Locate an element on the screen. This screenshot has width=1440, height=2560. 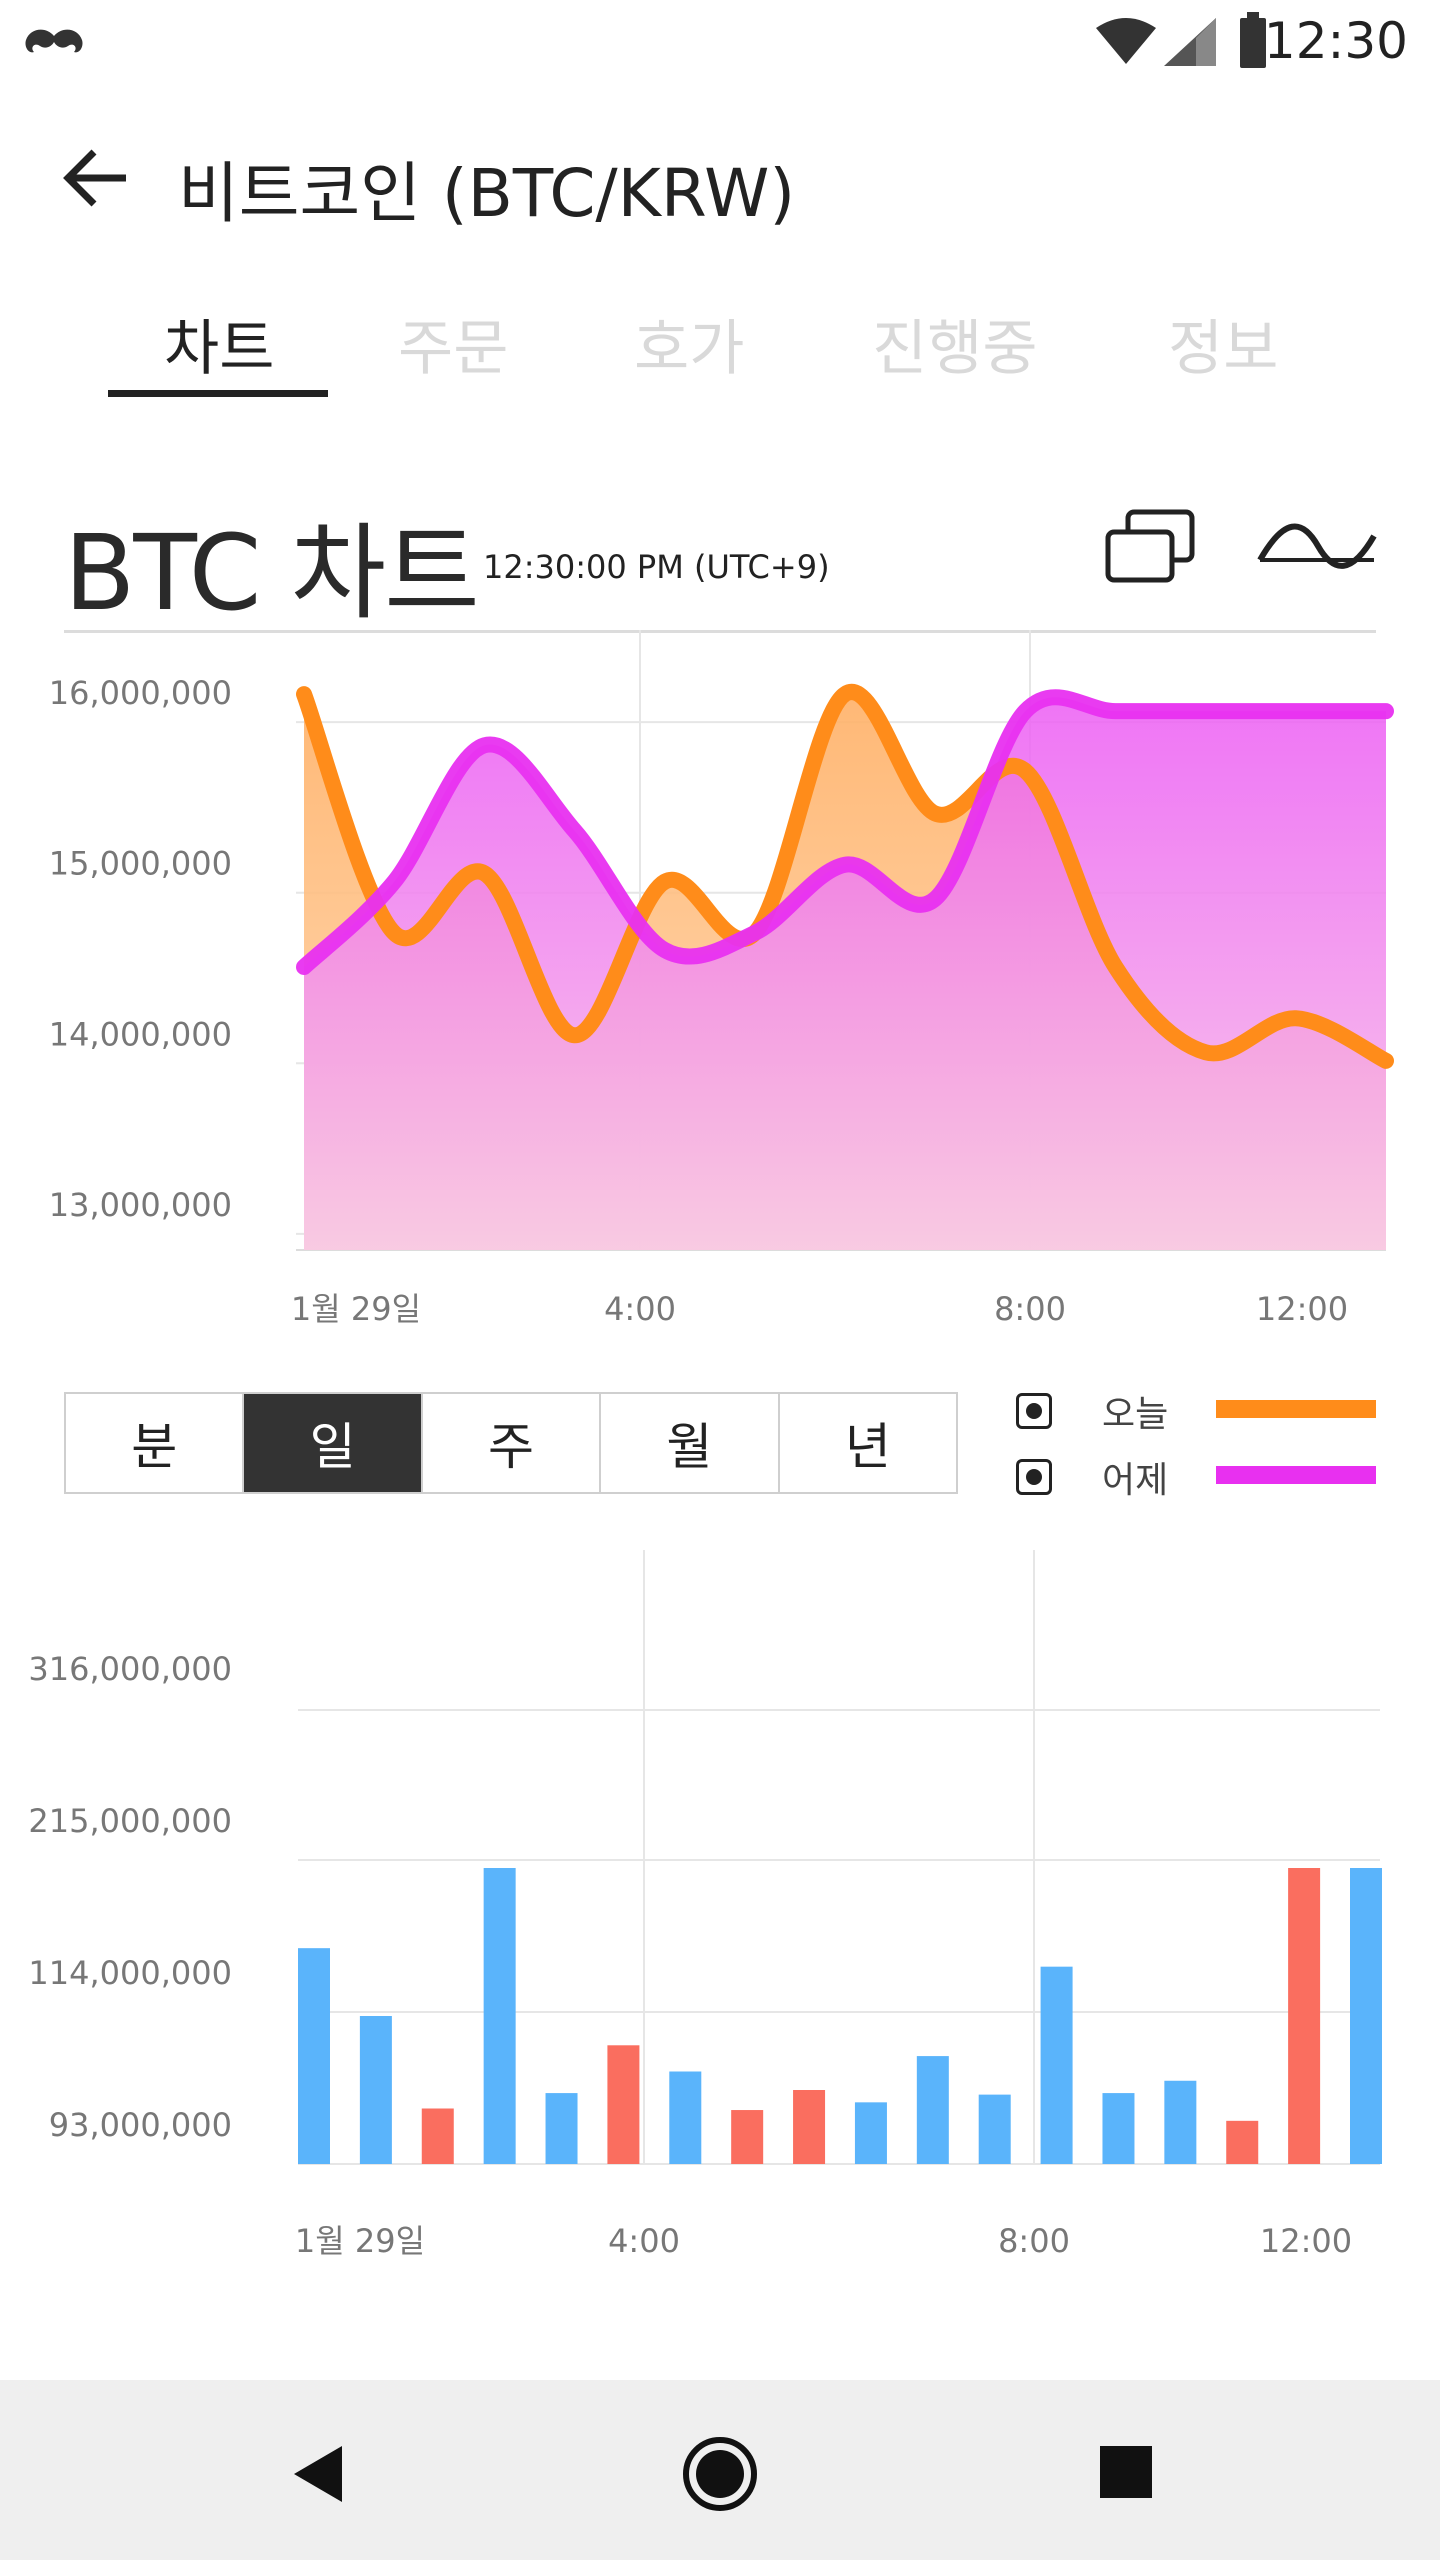
signal-icon is located at coordinates (1190, 42).